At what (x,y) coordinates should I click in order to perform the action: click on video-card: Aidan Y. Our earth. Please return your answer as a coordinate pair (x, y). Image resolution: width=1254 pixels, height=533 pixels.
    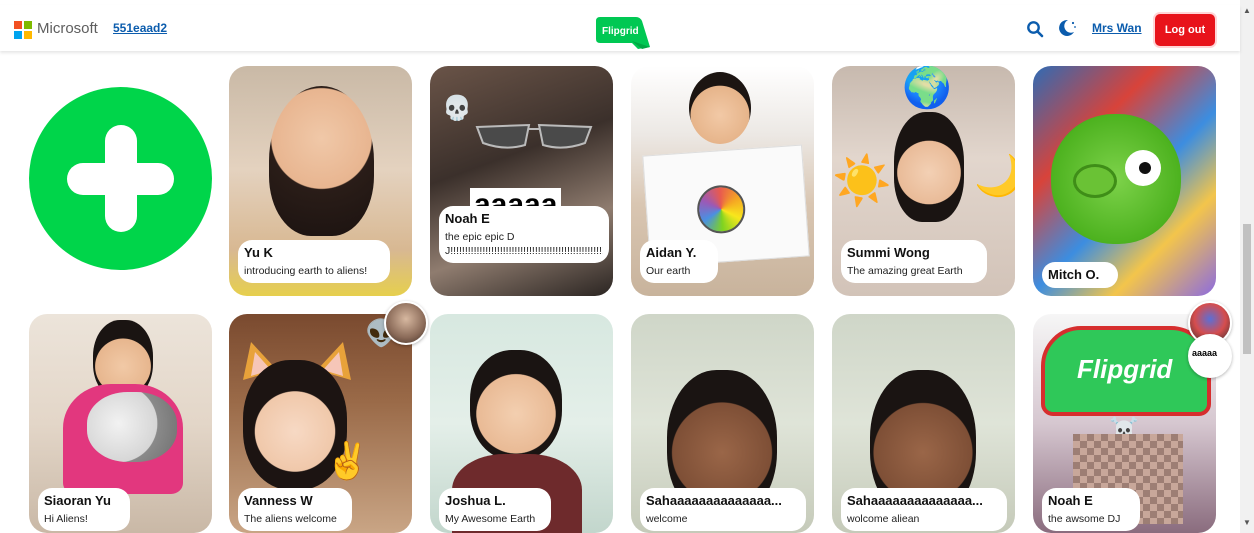
    Looking at the image, I should click on (722, 181).